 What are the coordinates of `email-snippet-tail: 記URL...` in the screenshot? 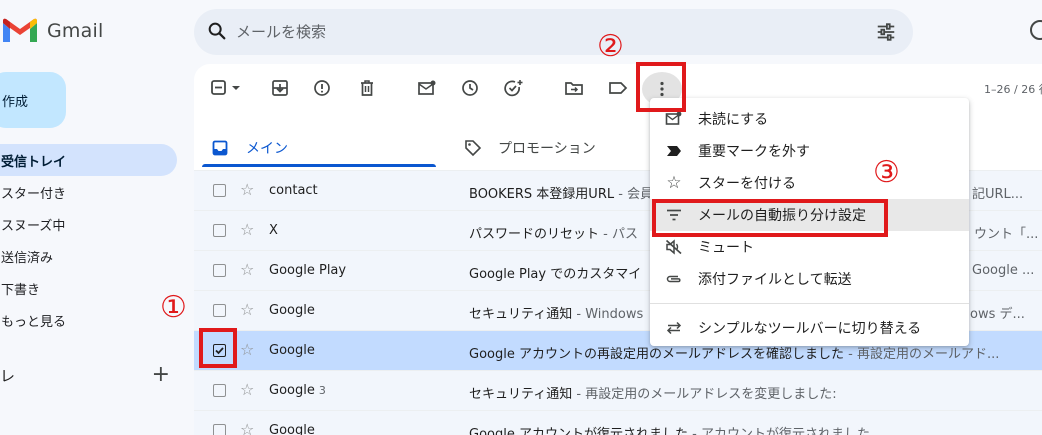 It's located at (998, 194).